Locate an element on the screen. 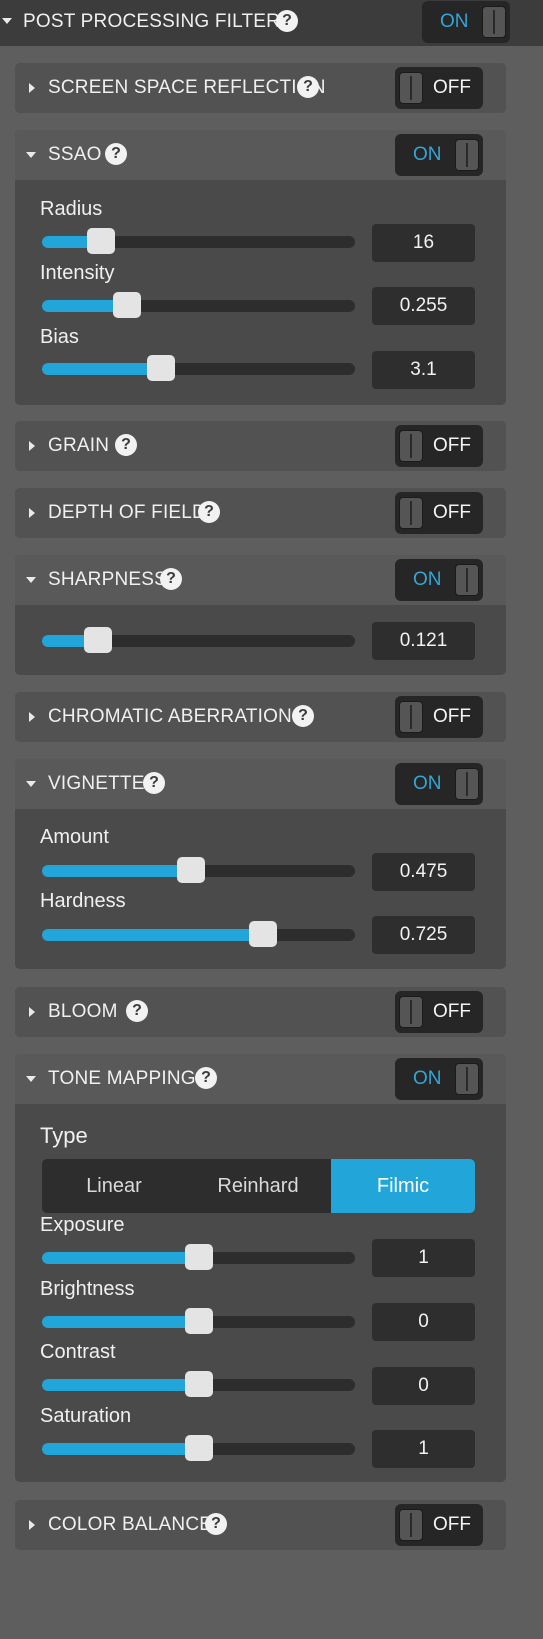  color-balance-toggle: OFF is located at coordinates (439, 1525).